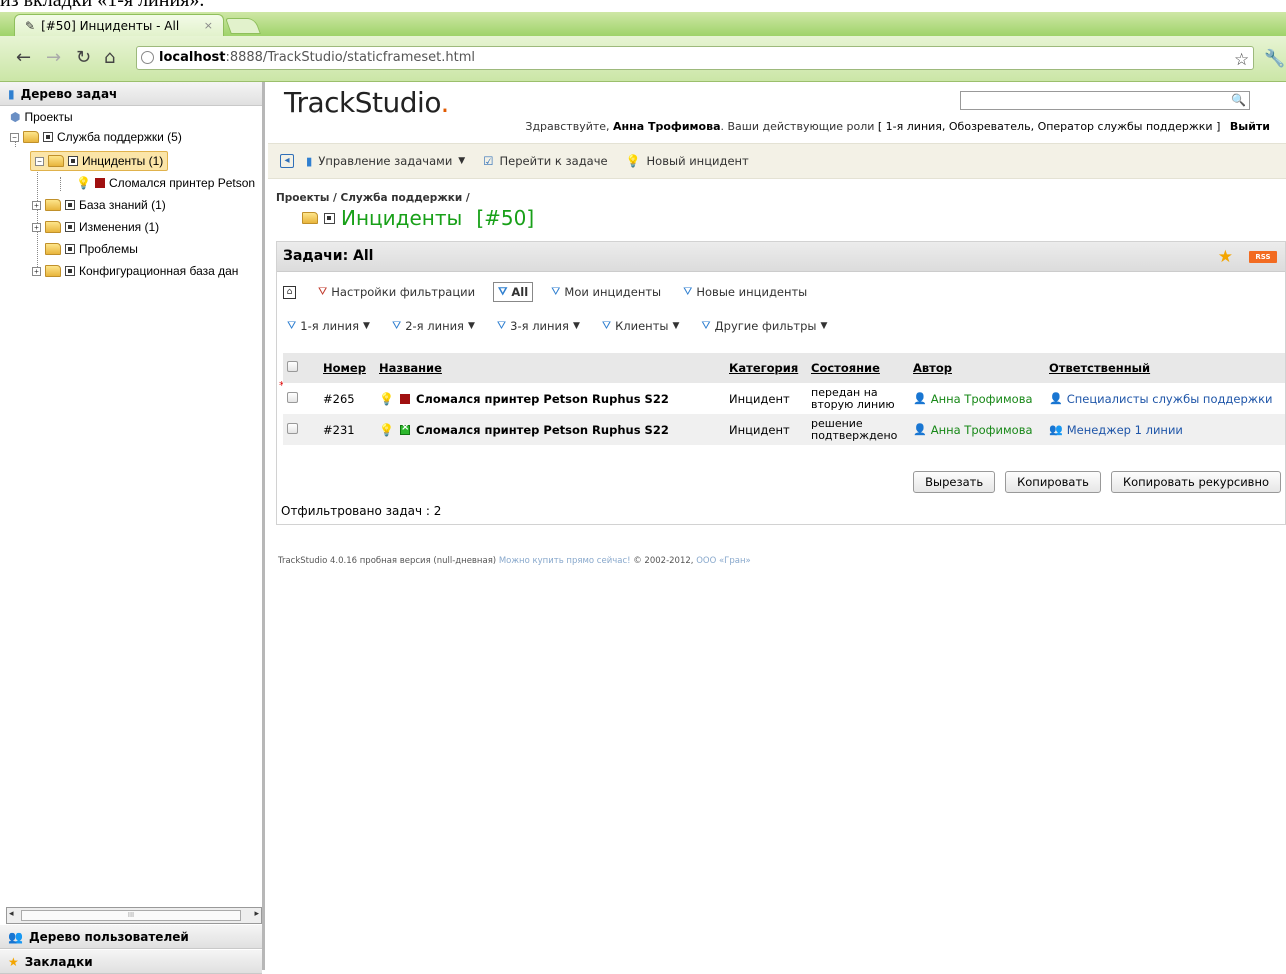 This screenshot has height=974, width=1286. Describe the element at coordinates (347, 368) in the screenshot. I see `column-number: Номер` at that location.